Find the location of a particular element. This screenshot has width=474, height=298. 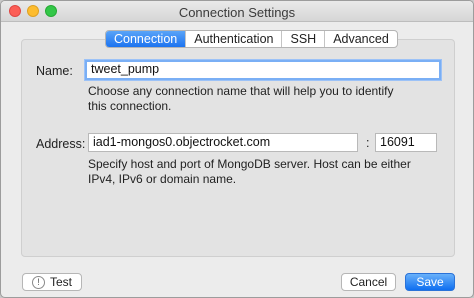

tab-authentication: Authentication is located at coordinates (234, 39).